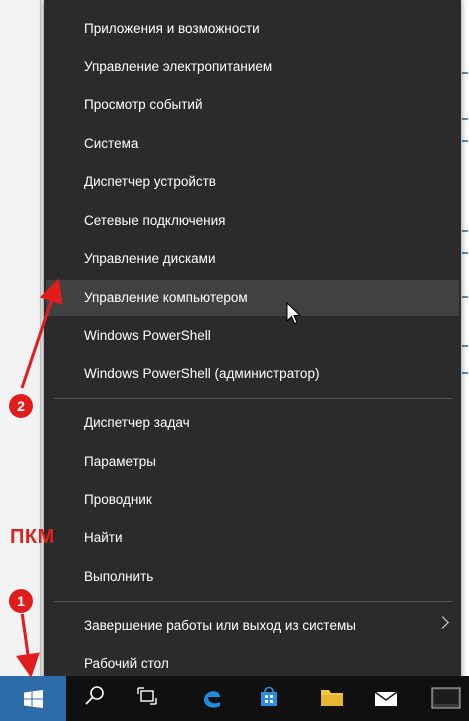 Image resolution: width=469 pixels, height=721 pixels. Describe the element at coordinates (21, 406) in the screenshot. I see `step-2-badge: 2` at that location.